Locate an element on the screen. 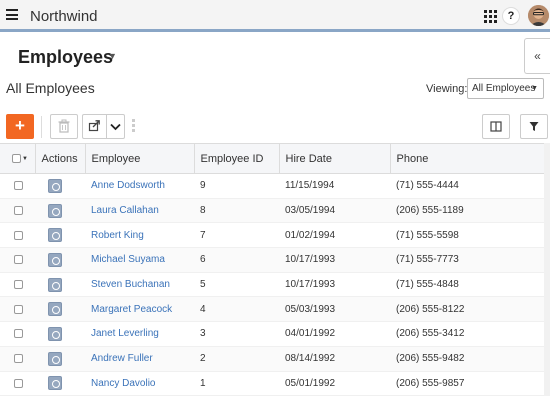 This screenshot has height=396, width=550. viewing-select-value: All Employees is located at coordinates (504, 88).